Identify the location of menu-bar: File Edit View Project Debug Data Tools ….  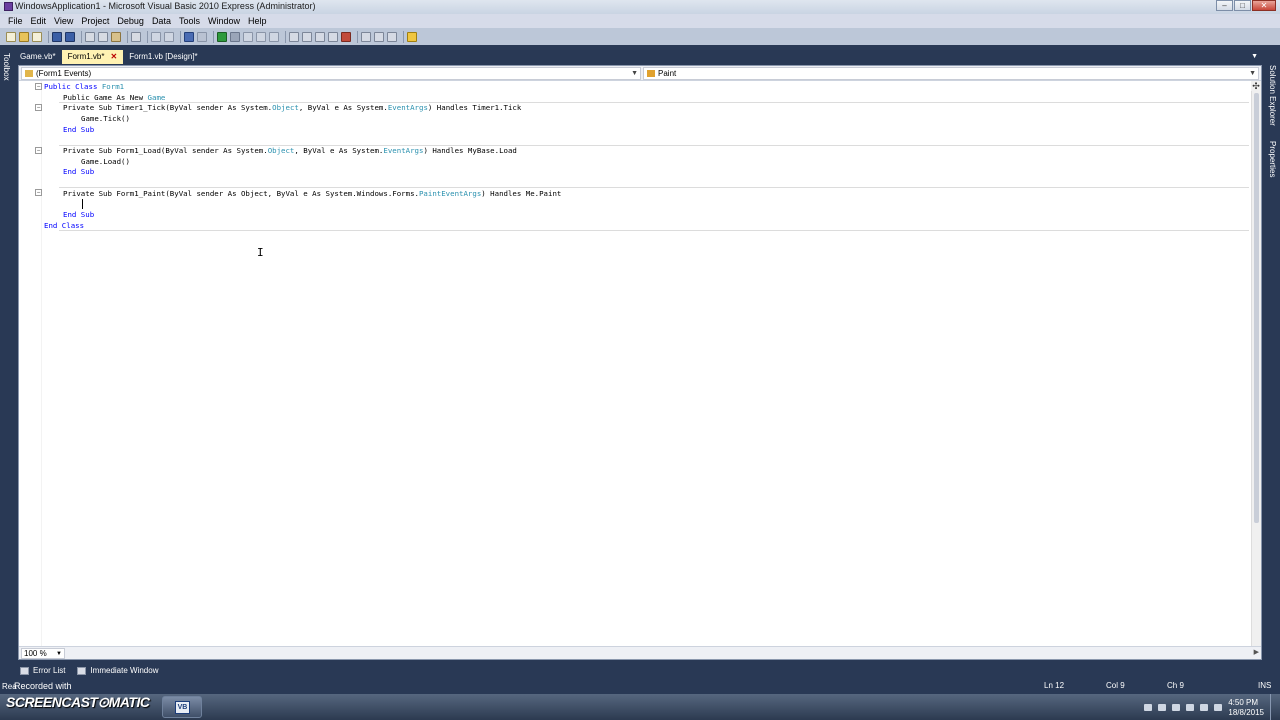
(640, 21).